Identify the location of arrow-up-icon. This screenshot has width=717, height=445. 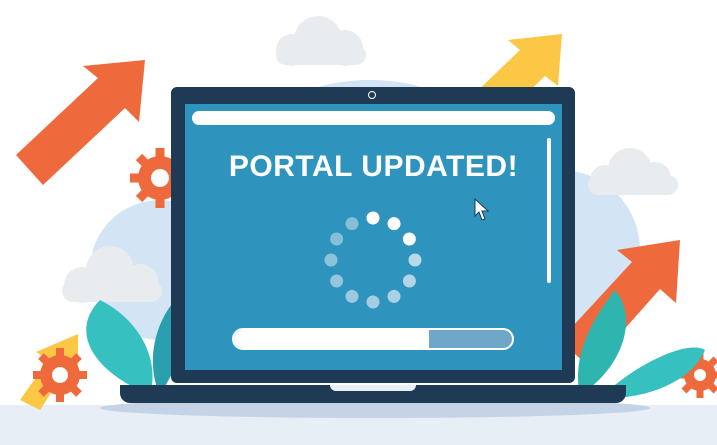
(80, 122).